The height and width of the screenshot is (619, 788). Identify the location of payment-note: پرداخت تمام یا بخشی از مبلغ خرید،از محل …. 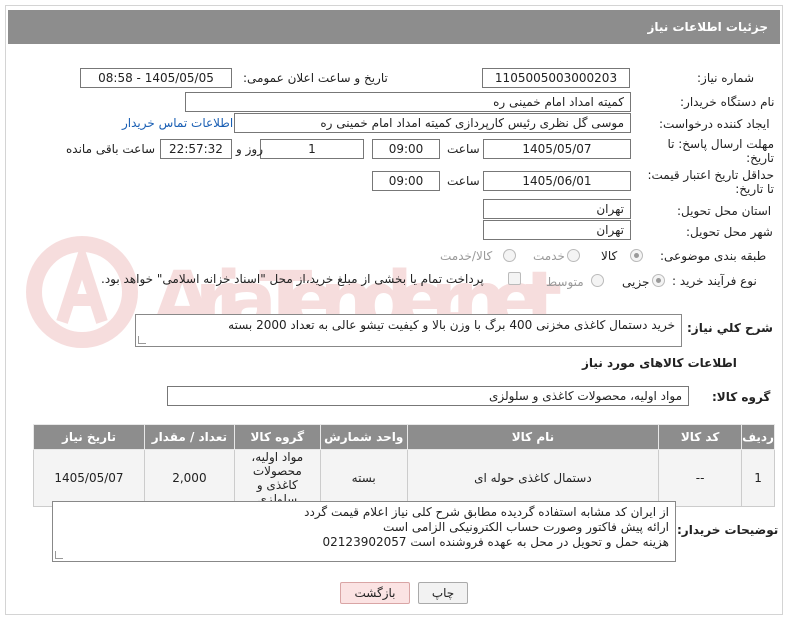
(292, 279).